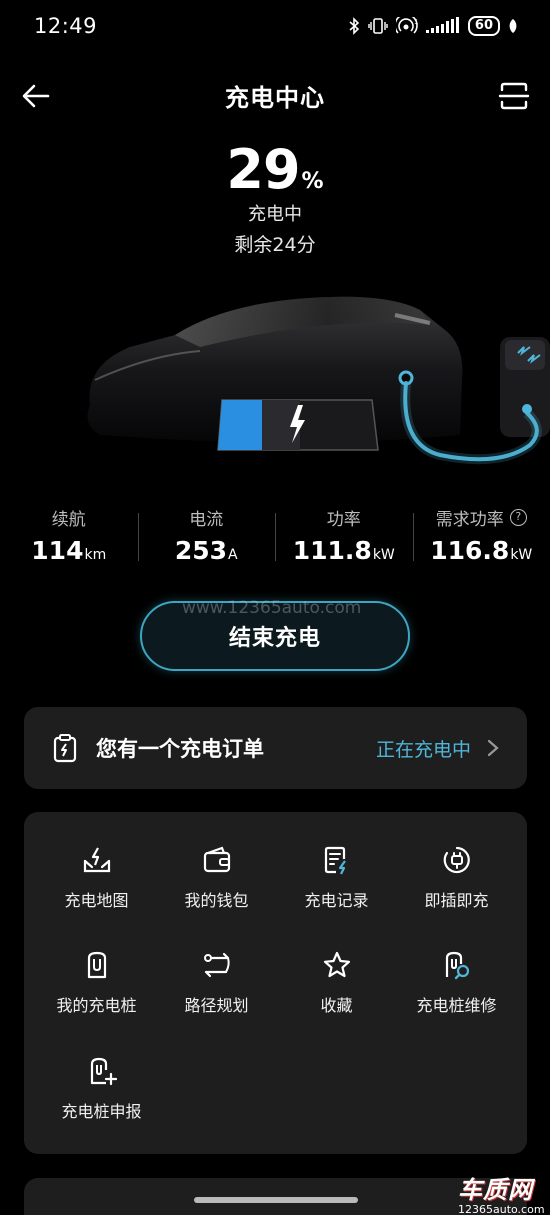 This screenshot has width=550, height=1215. I want to click on order-status: 正在充电中, so click(423, 749).